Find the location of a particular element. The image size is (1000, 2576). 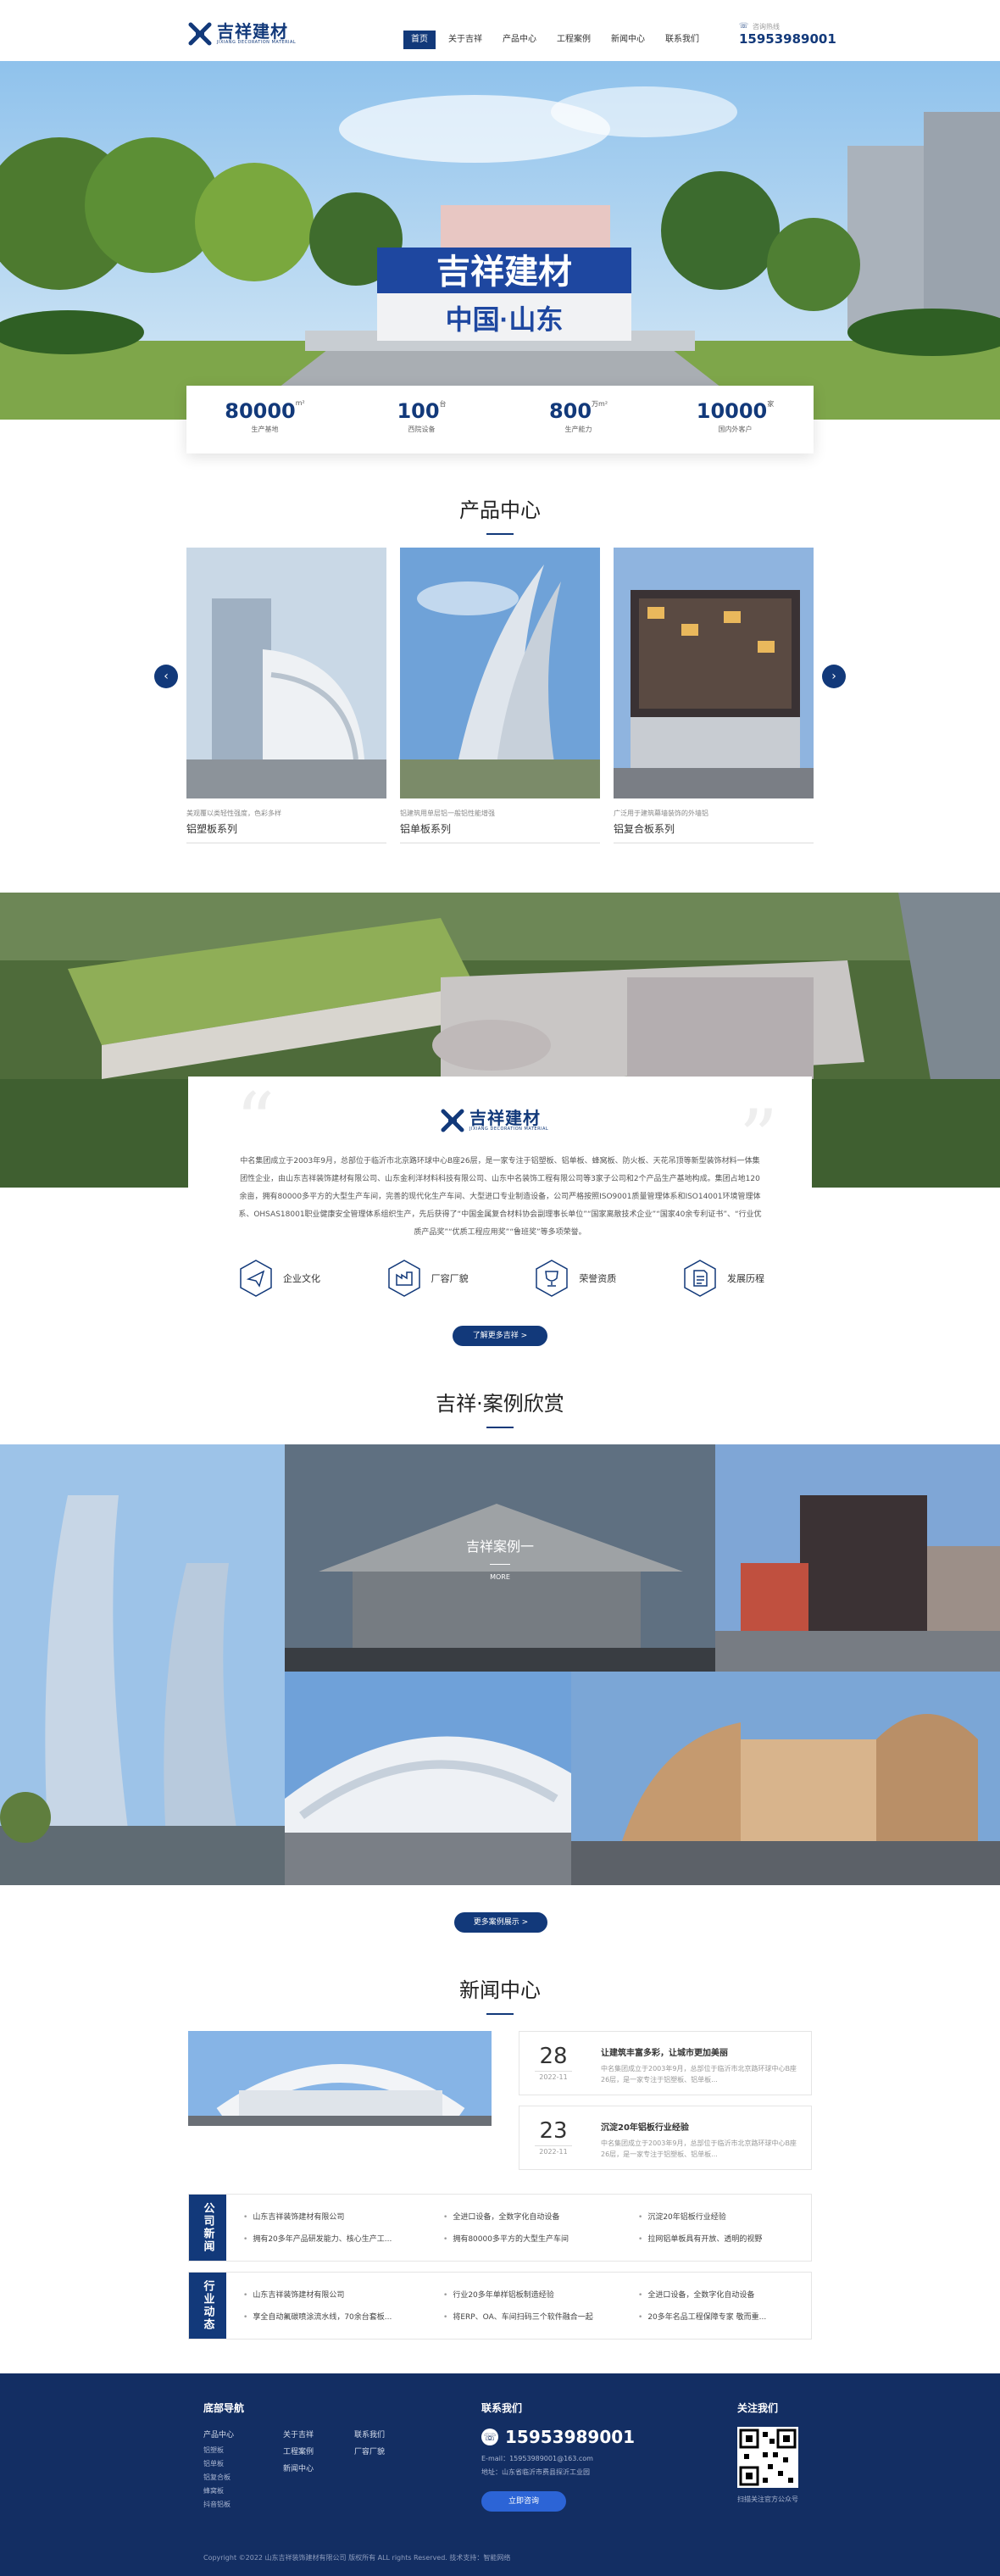

footer-link: 铝复合板 is located at coordinates (243, 2477).